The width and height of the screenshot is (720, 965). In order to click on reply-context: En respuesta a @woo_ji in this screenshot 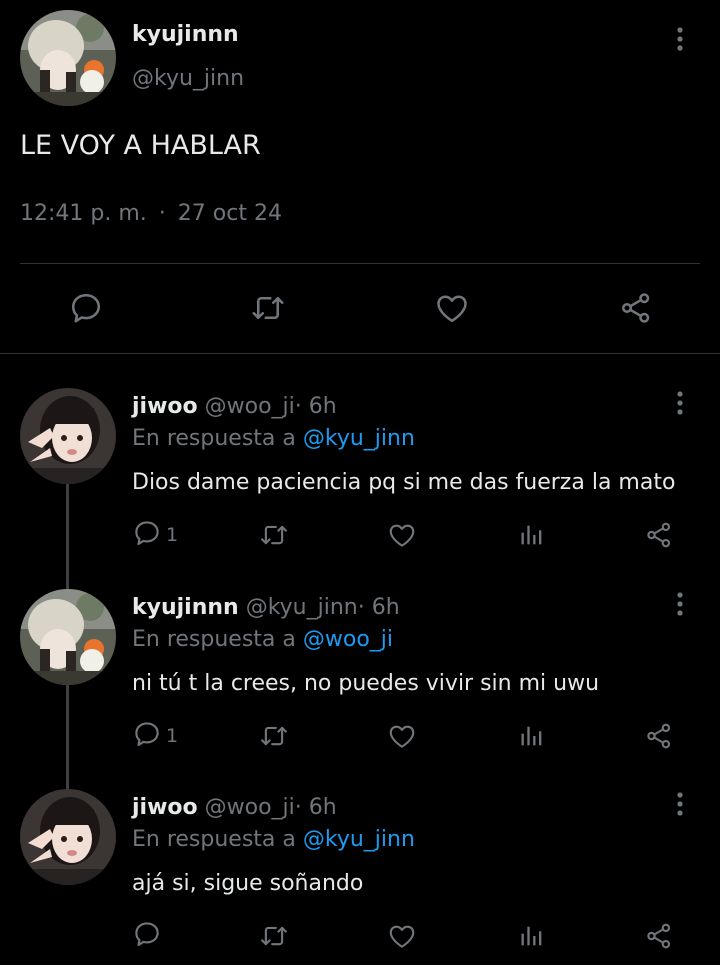, I will do `click(262, 639)`.